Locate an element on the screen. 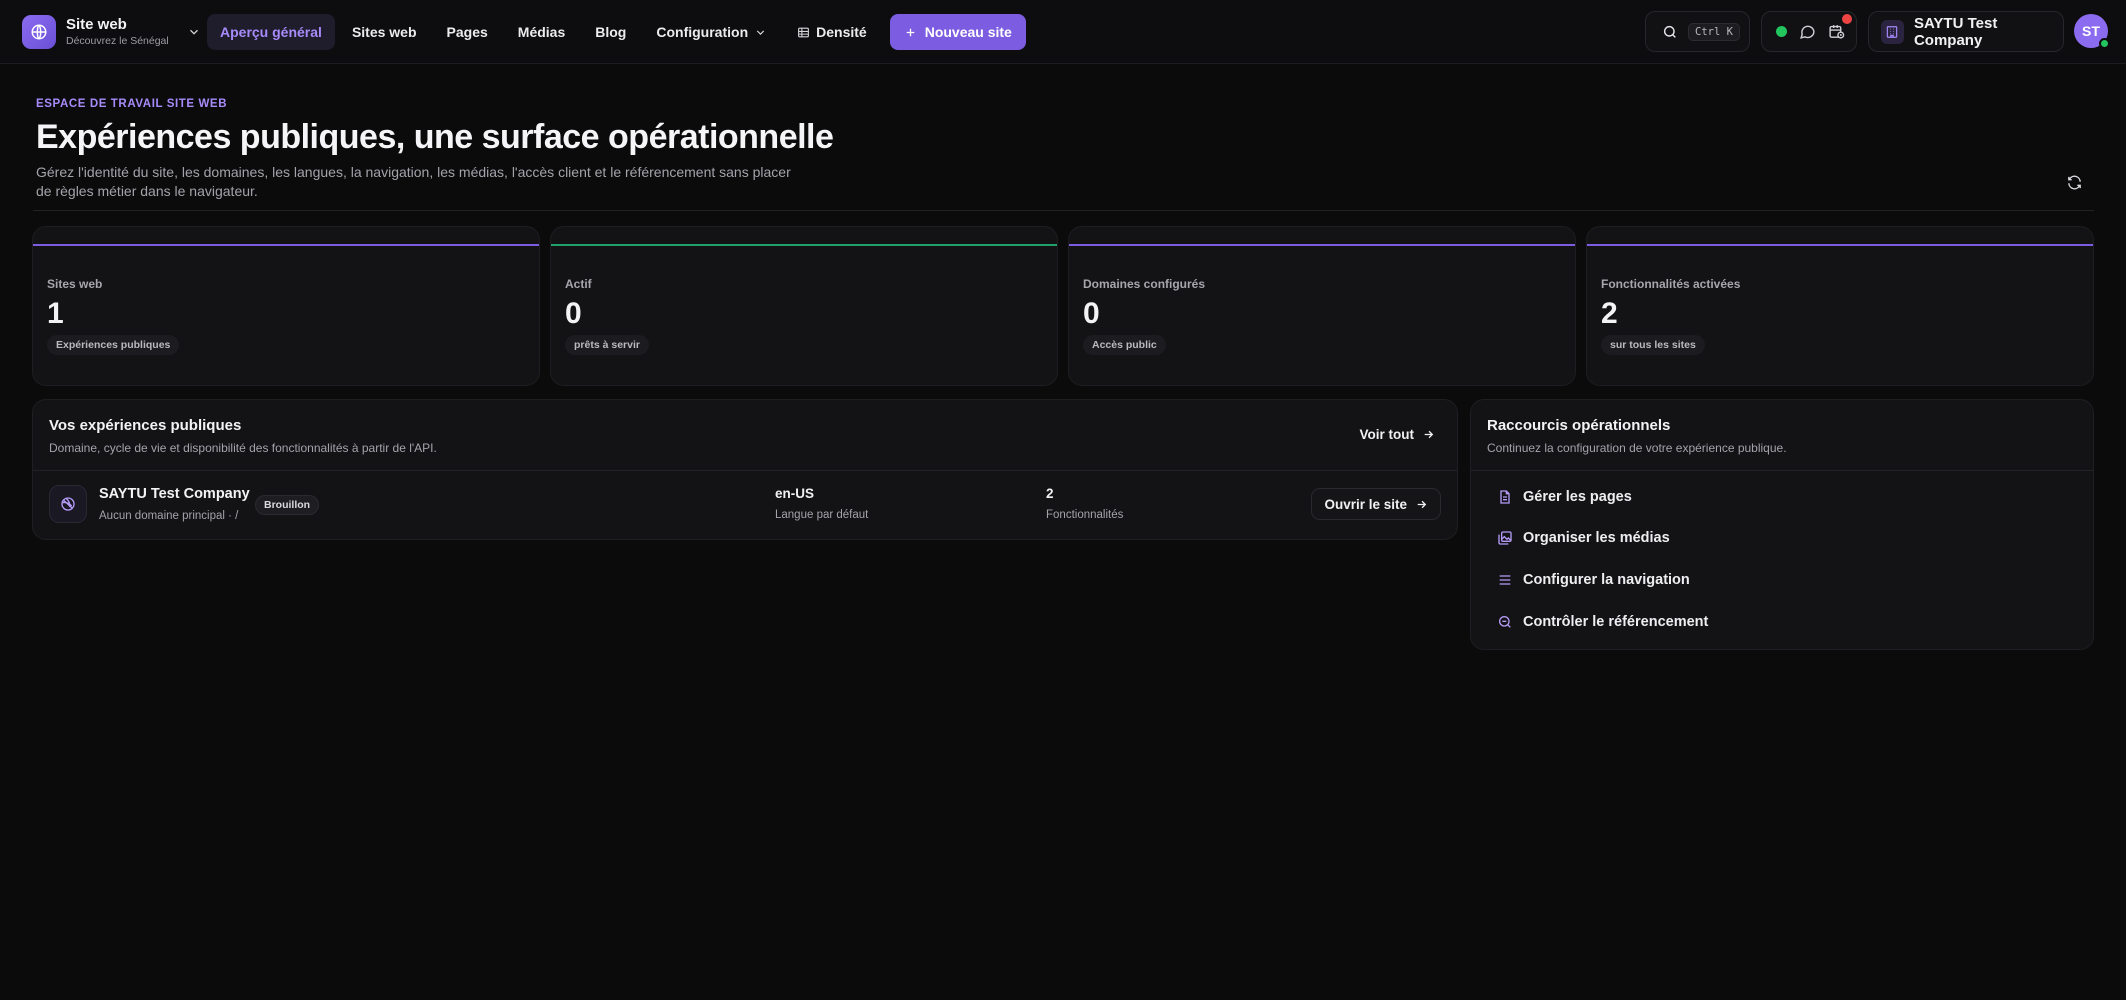  stat-card-active: Actif 0 prêts à servir is located at coordinates (804, 306).